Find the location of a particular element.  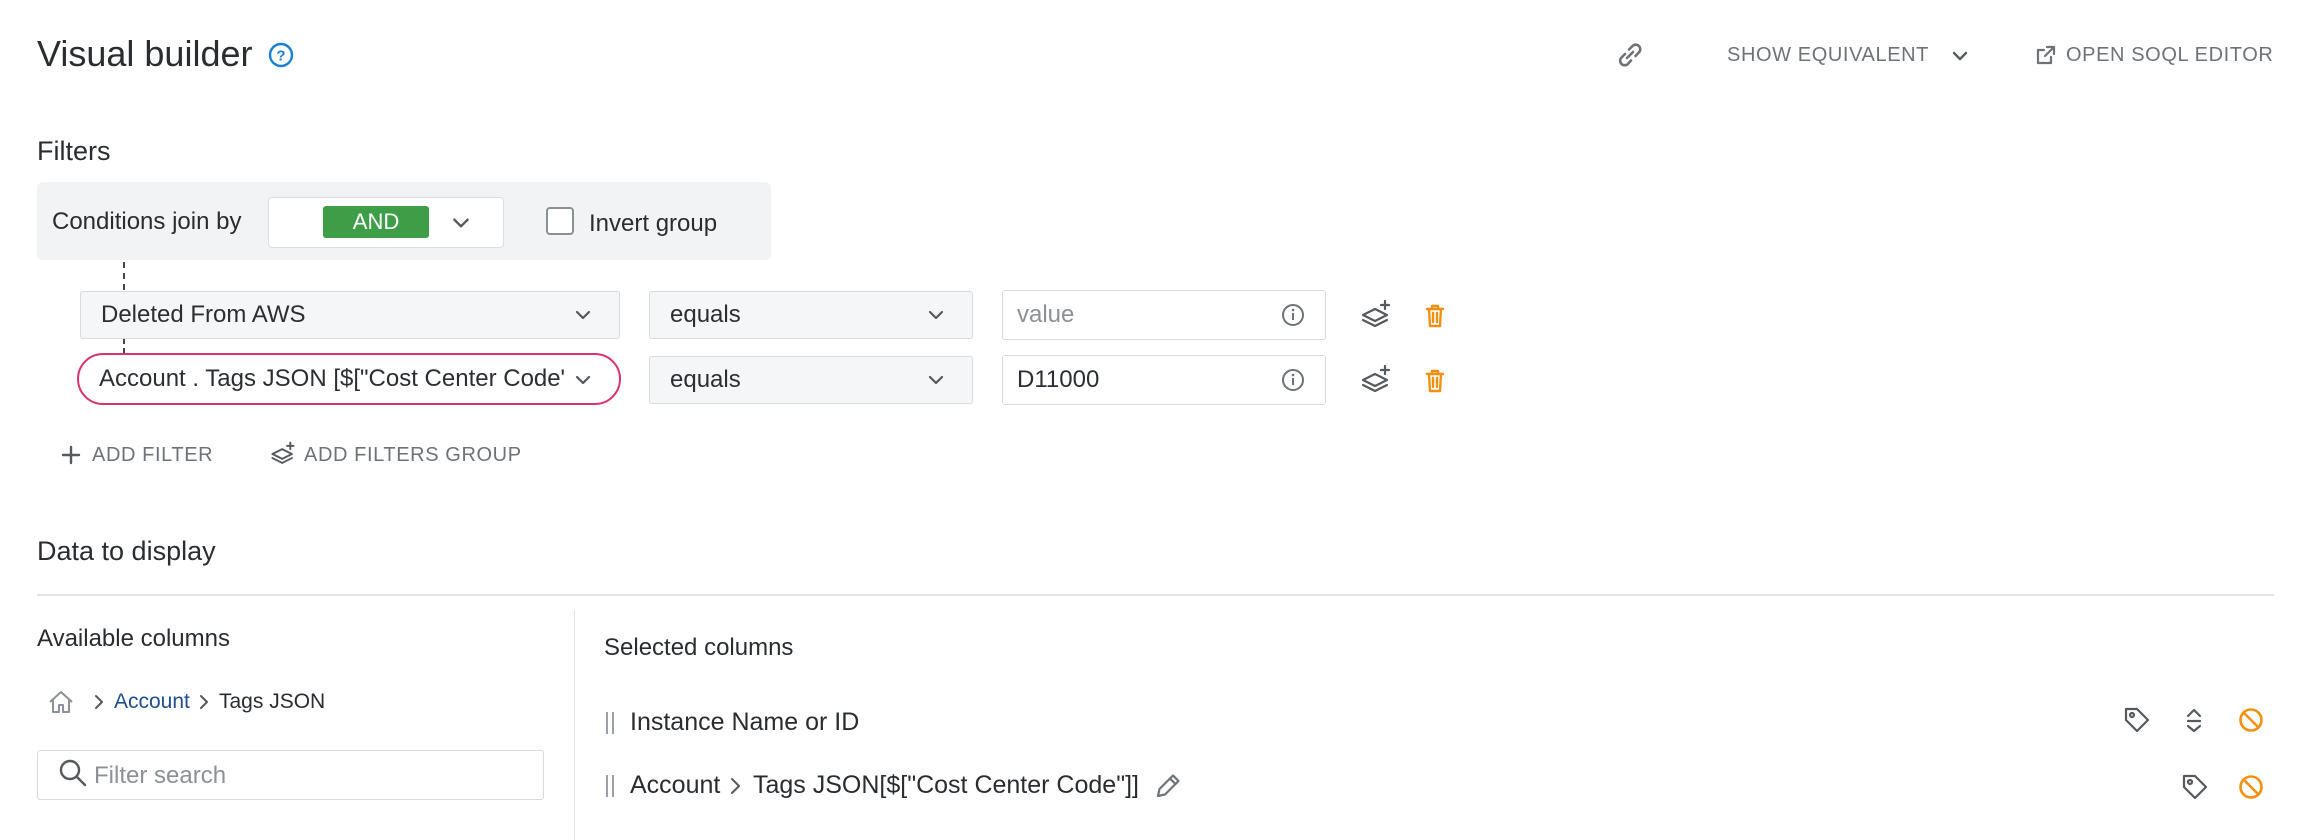

filter-search-placeholder: Filter search is located at coordinates (160, 775).